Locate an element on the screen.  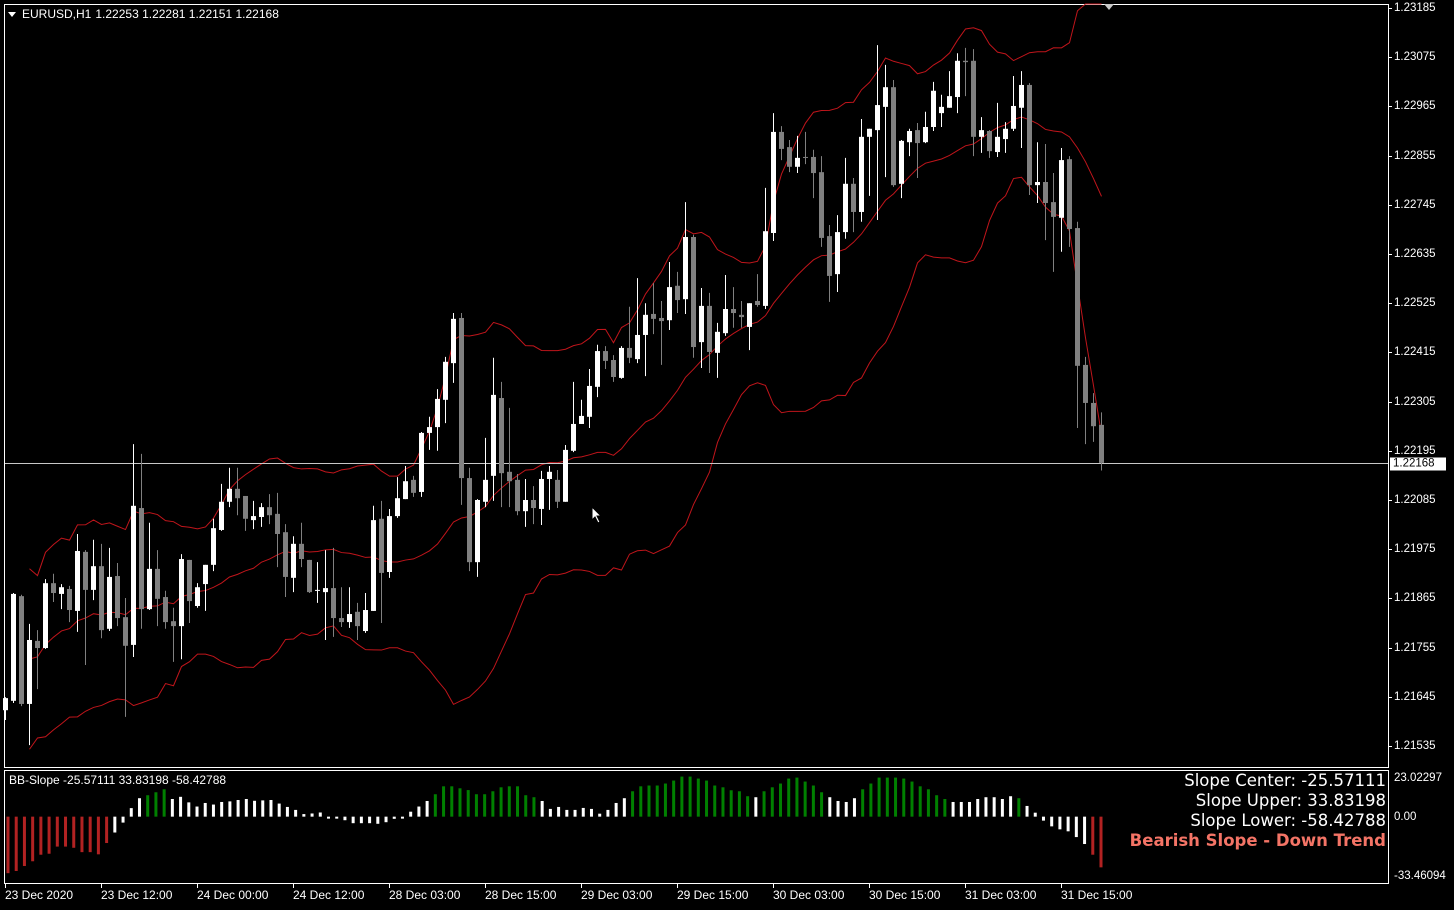
indicator-title: BB-Slope -25.57111 33.83198 -58.42788 is located at coordinates (118, 780).